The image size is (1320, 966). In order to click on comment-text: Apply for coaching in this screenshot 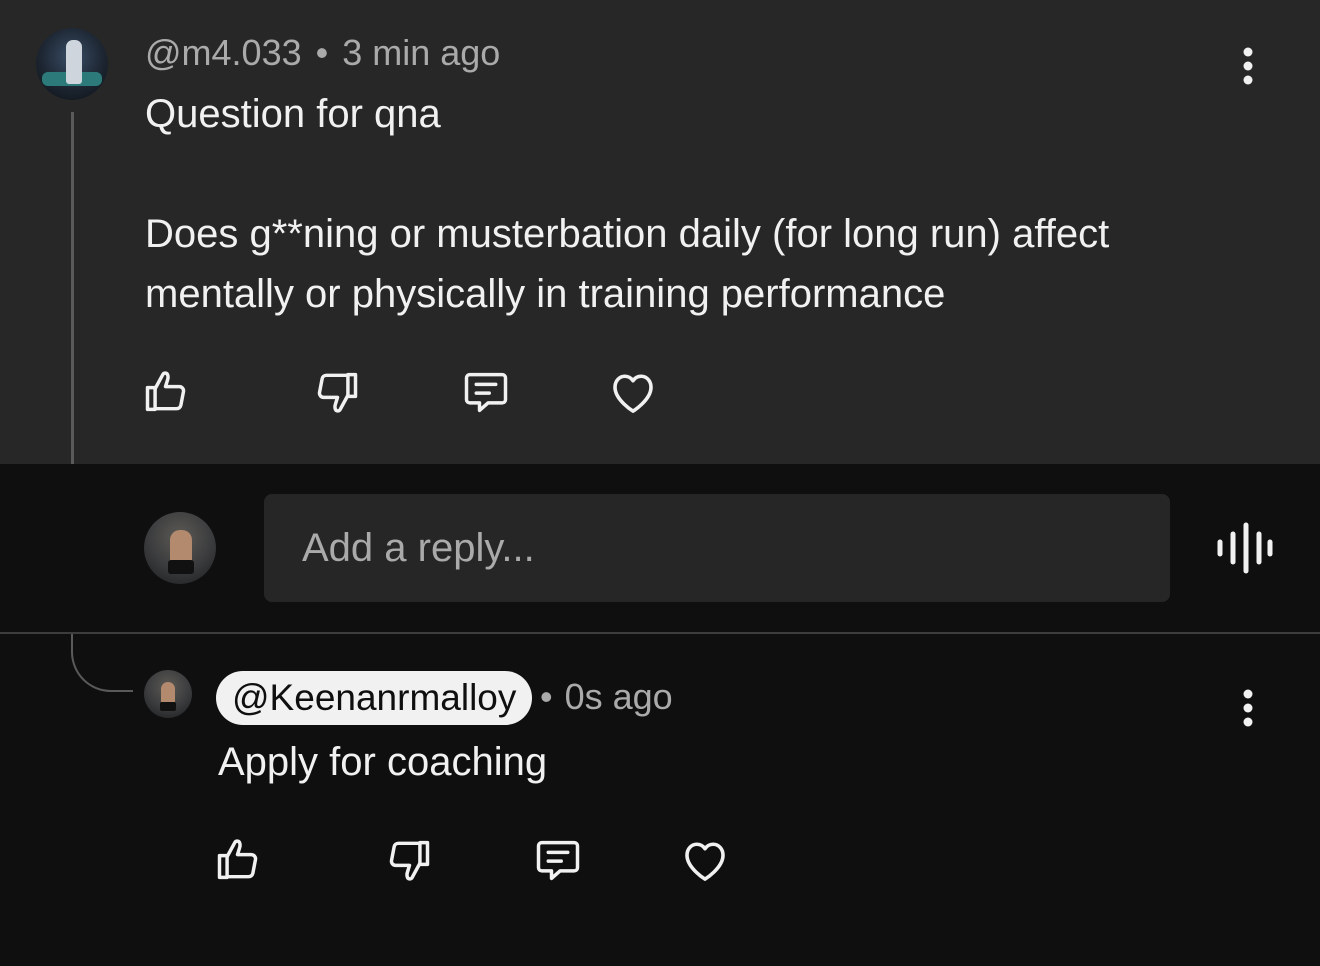, I will do `click(383, 762)`.